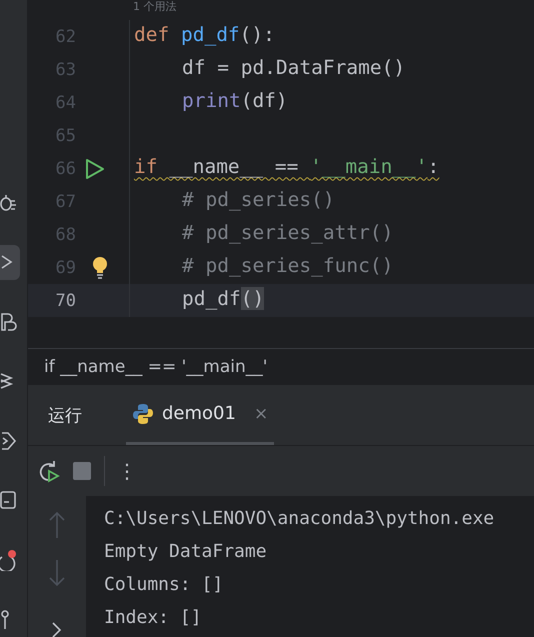 The image size is (534, 637). Describe the element at coordinates (95, 168) in the screenshot. I see `run-icon` at that location.